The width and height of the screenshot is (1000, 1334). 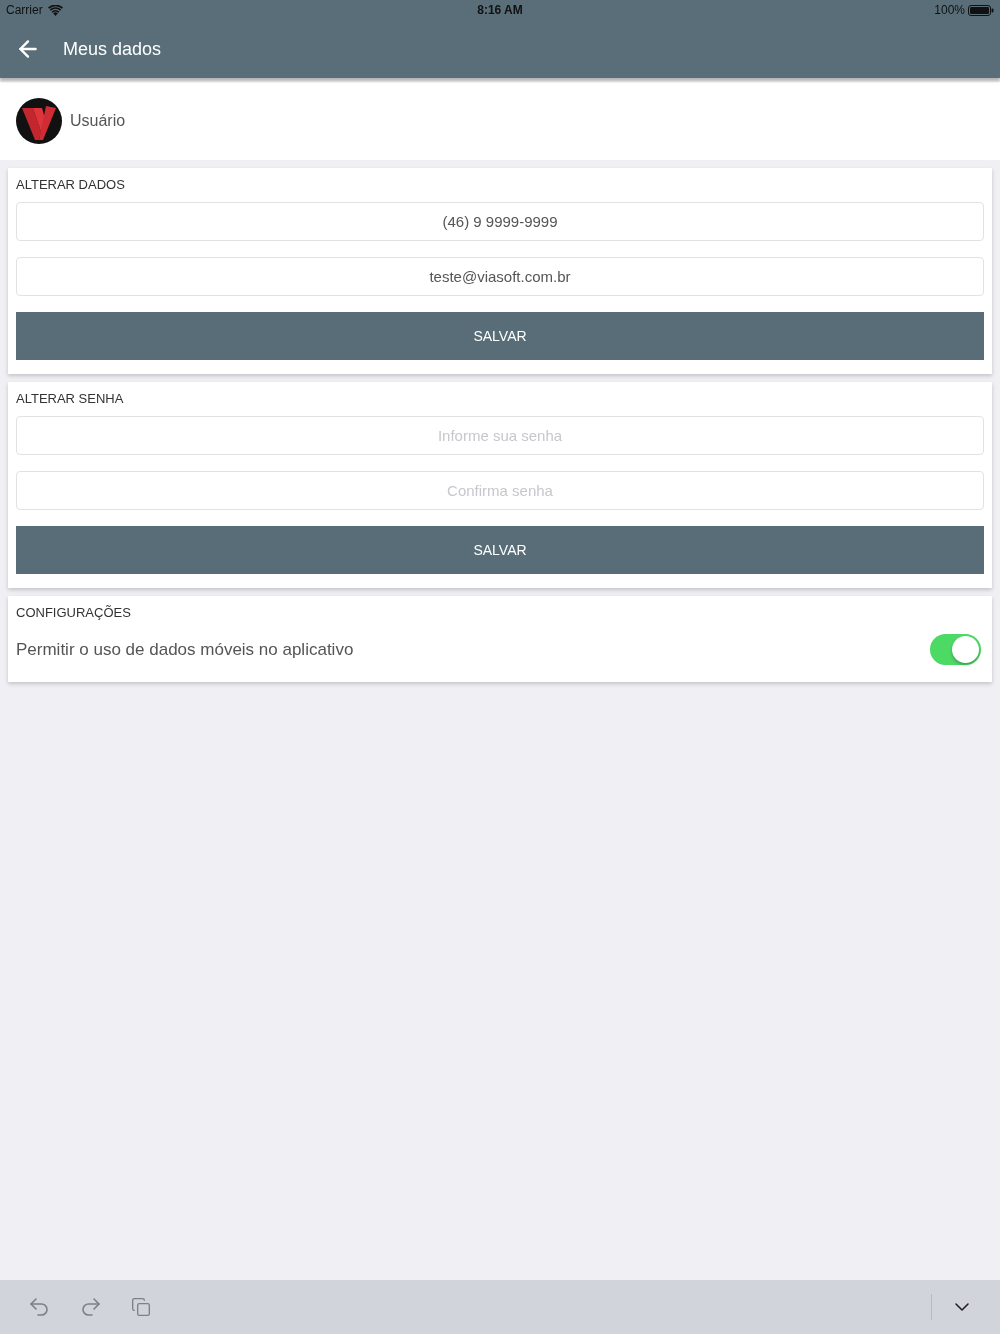 I want to click on input-field: Informe sua senha, so click(x=500, y=435).